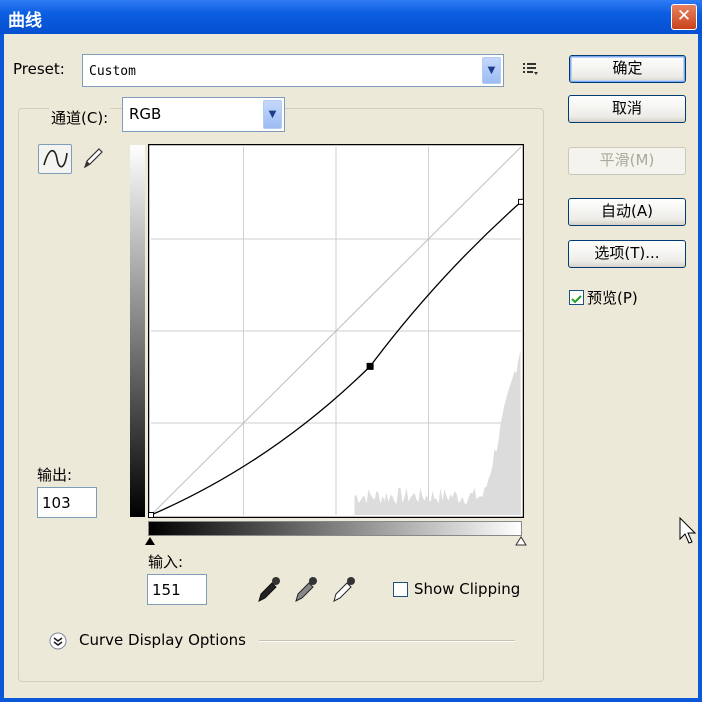  Describe the element at coordinates (344, 589) in the screenshot. I see `white-eyedropper-icon` at that location.